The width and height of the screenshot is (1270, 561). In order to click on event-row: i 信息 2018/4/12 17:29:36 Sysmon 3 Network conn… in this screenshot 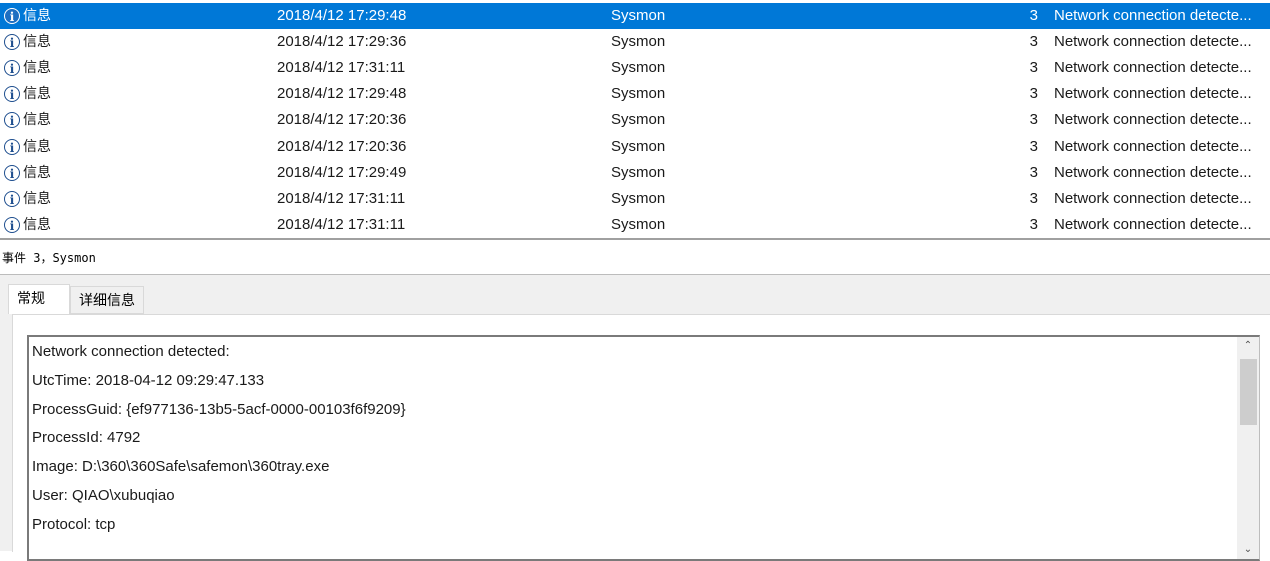, I will do `click(635, 42)`.